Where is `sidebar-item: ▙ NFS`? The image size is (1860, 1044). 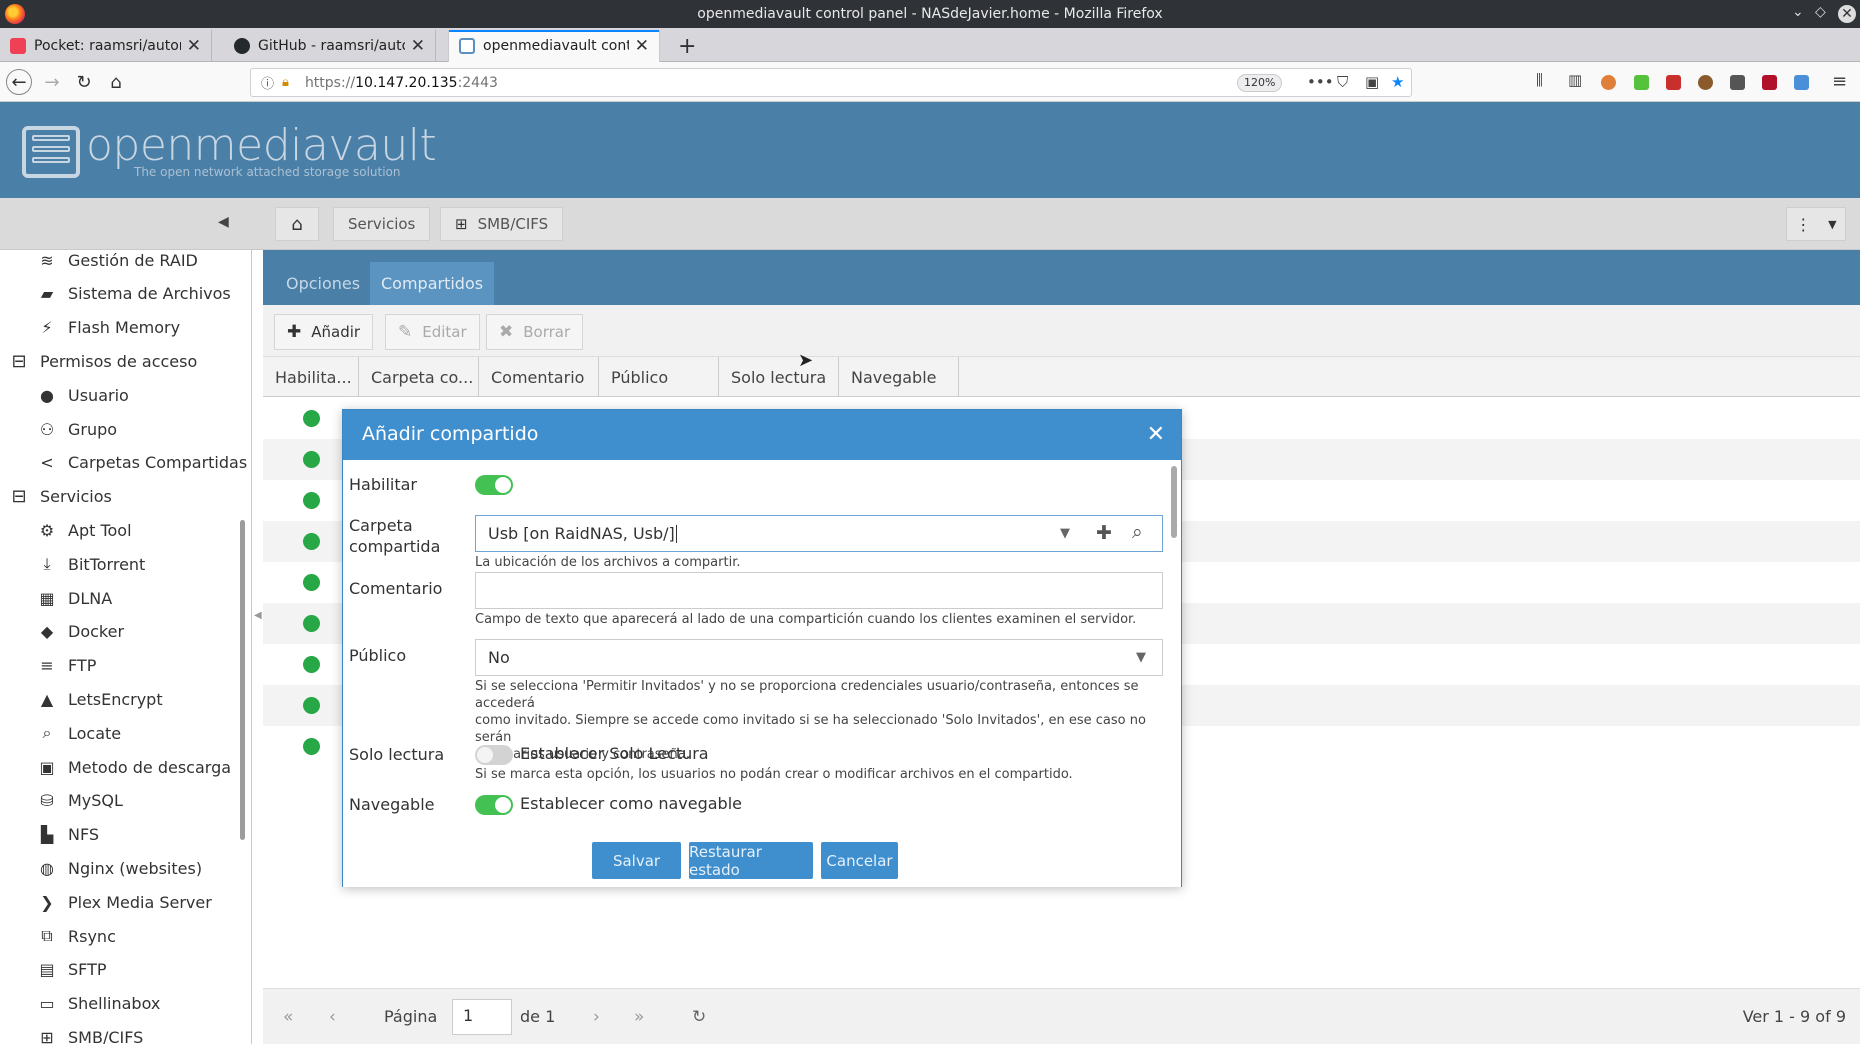 sidebar-item: ▙ NFS is located at coordinates (67, 835).